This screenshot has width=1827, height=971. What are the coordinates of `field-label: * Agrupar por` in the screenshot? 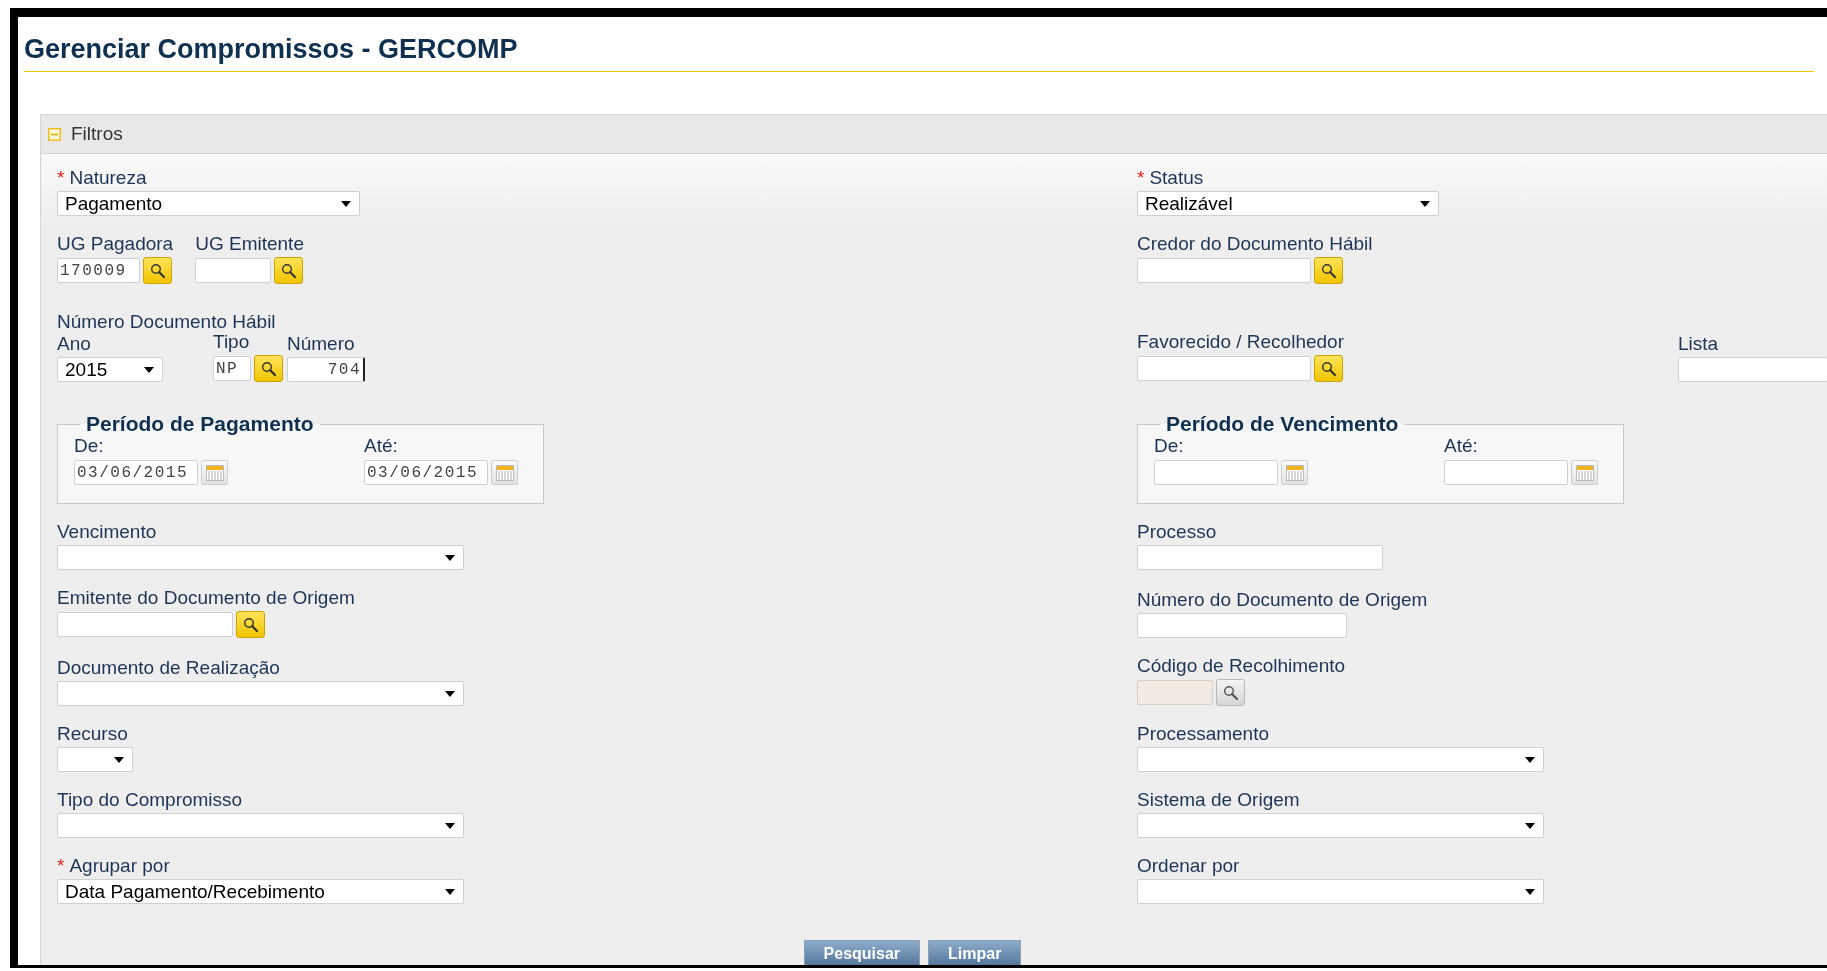 It's located at (114, 866).